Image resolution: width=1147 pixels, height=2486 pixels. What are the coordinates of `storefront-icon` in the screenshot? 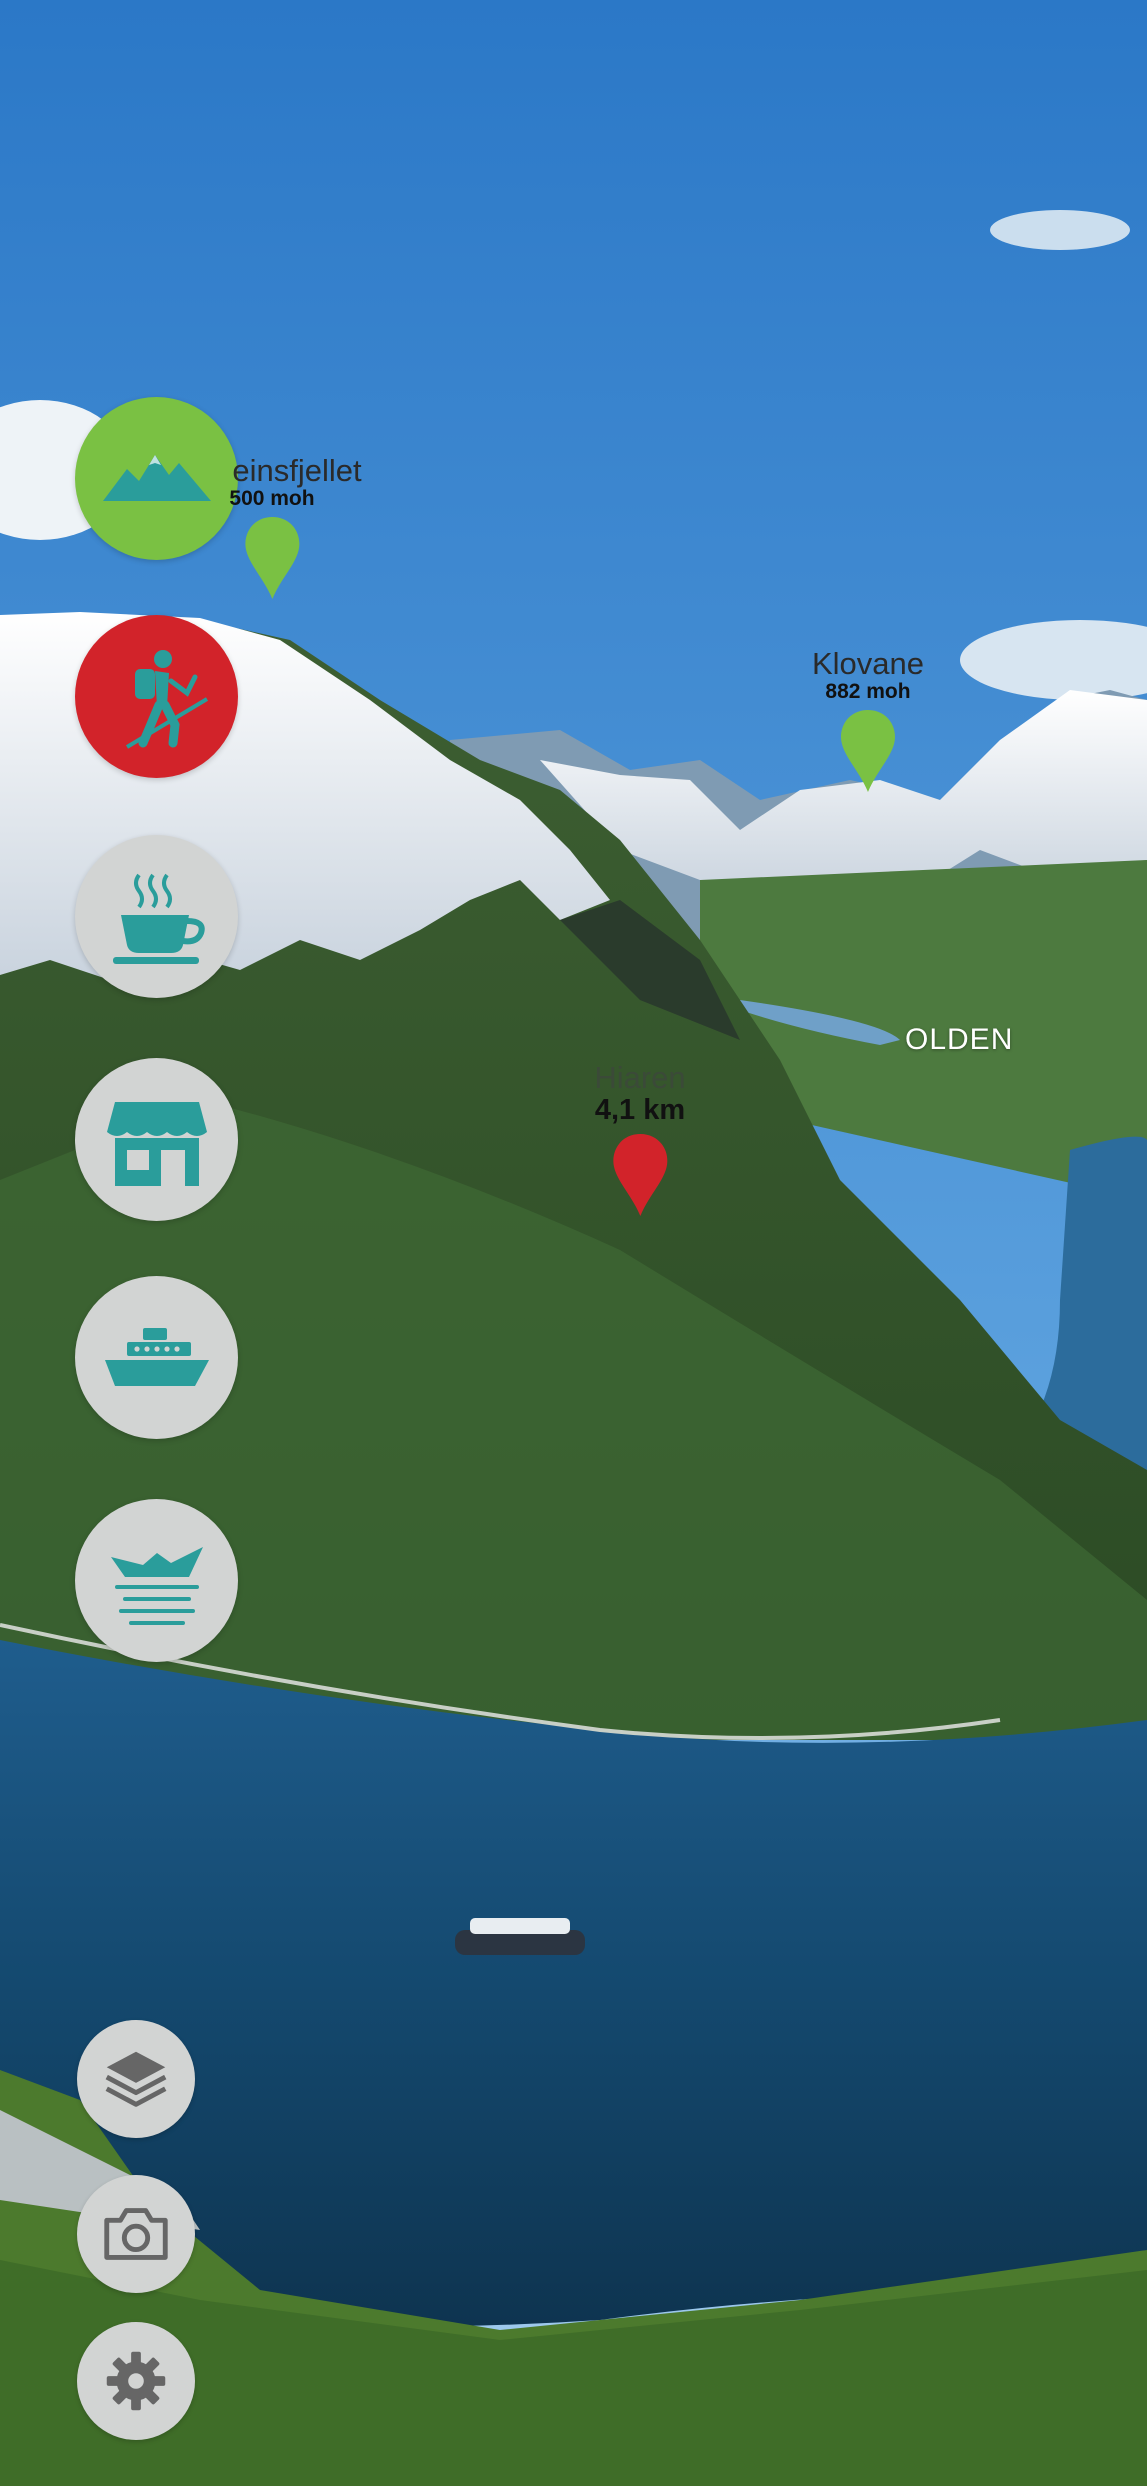 It's located at (156, 1143).